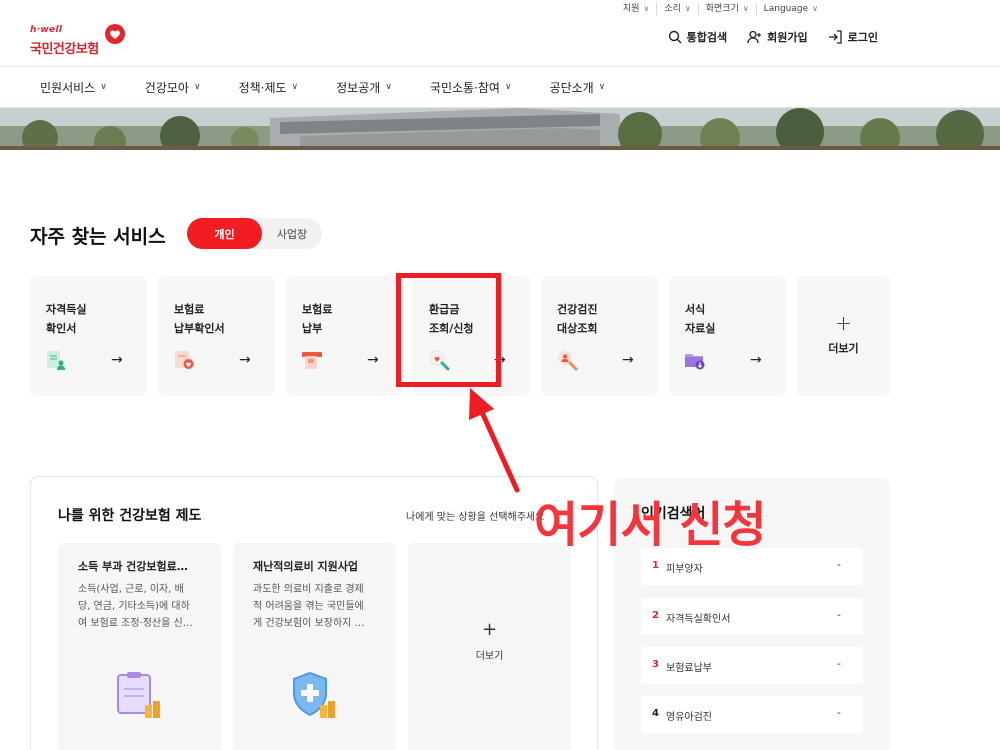 This screenshot has height=750, width=1000. What do you see at coordinates (46, 30) in the screenshot?
I see `logo-subtitle: h·well` at bounding box center [46, 30].